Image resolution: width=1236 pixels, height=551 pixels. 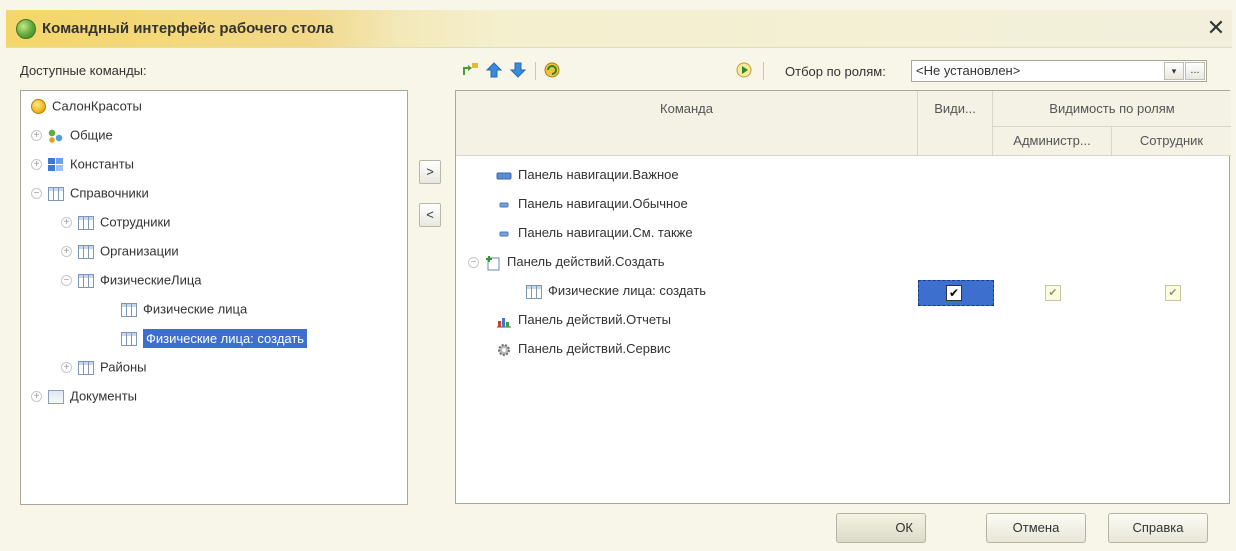 What do you see at coordinates (968, 70) in the screenshot?
I see `role-filter-value: <Не установлен>` at bounding box center [968, 70].